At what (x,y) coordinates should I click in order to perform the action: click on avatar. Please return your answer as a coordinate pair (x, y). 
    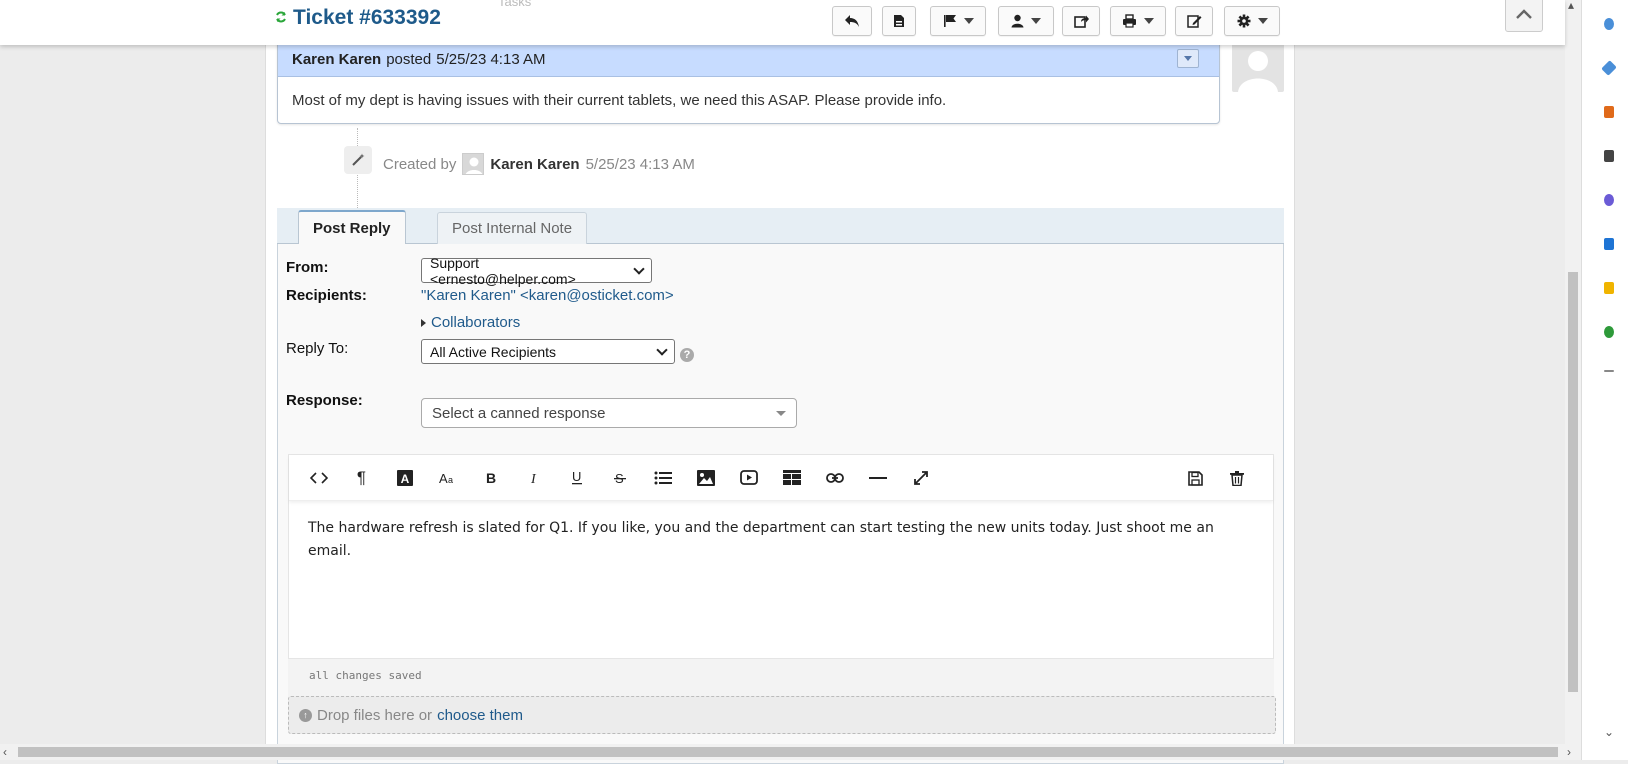
    Looking at the image, I should click on (473, 164).